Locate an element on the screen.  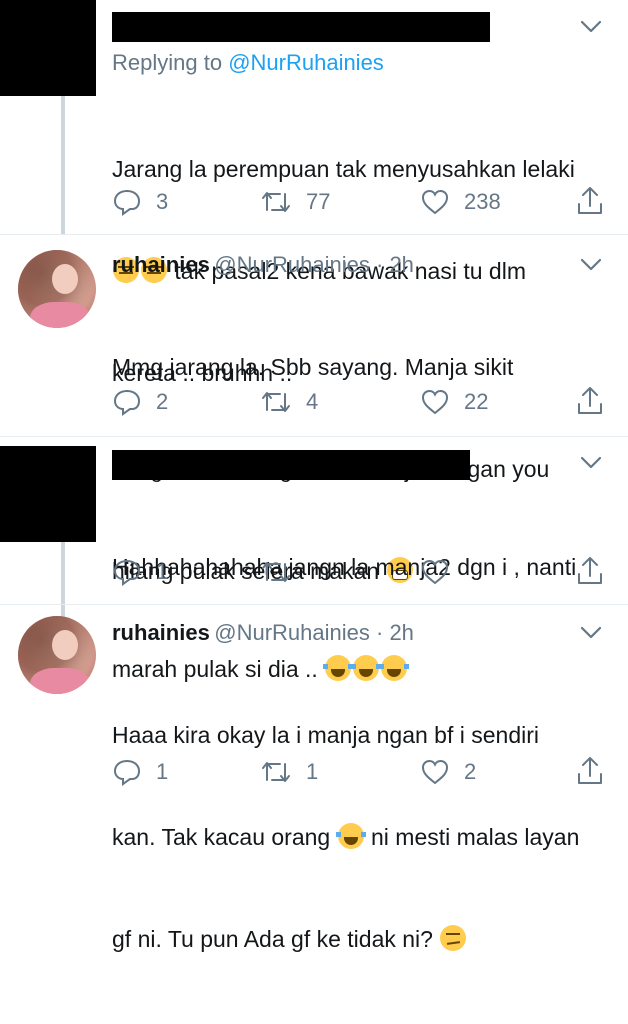
retweet-button: 1 is located at coordinates (289, 772).